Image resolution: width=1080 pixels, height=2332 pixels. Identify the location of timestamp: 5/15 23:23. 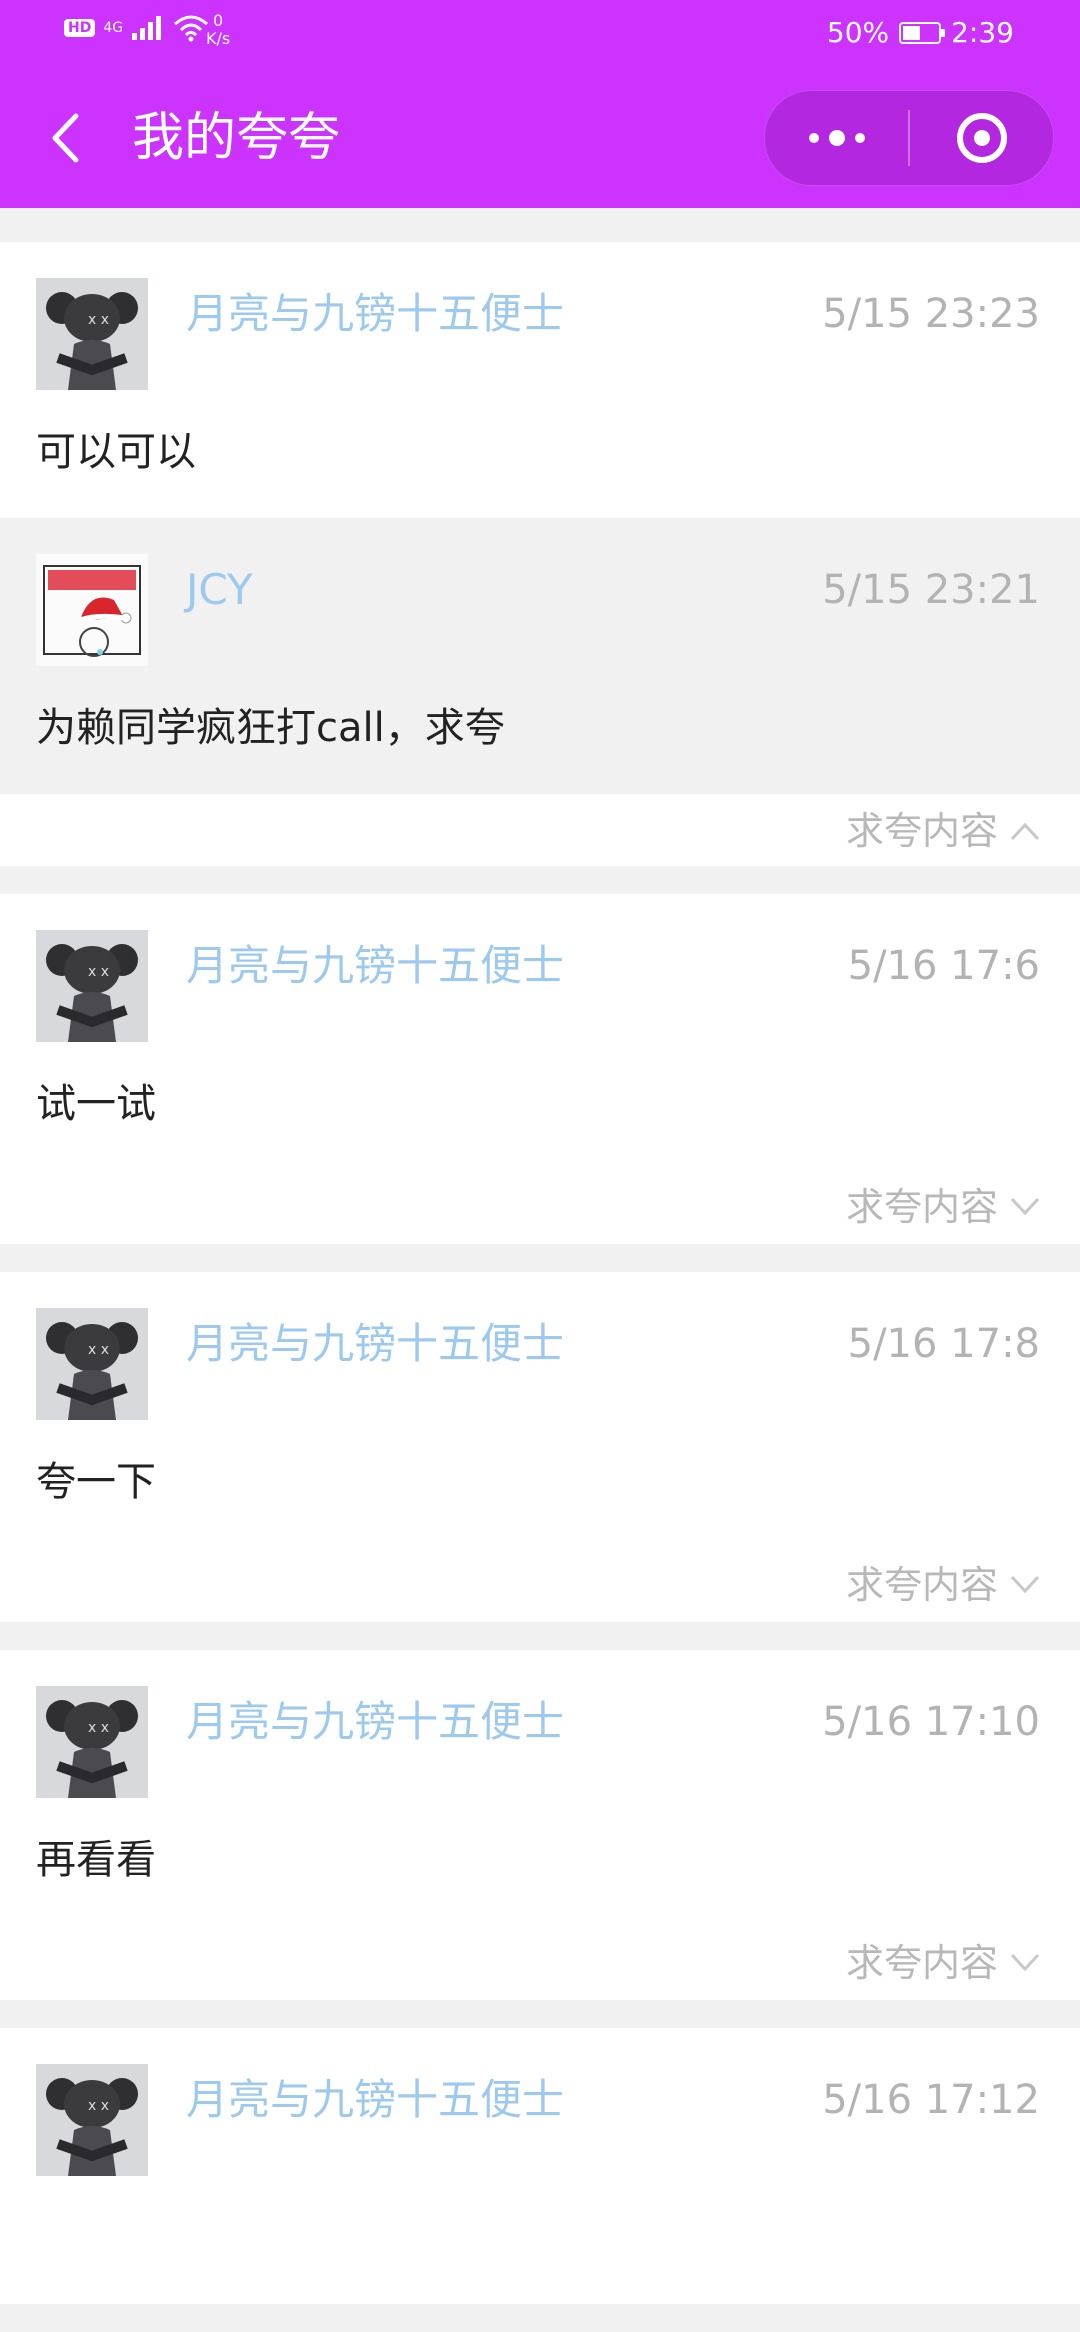
(931, 314).